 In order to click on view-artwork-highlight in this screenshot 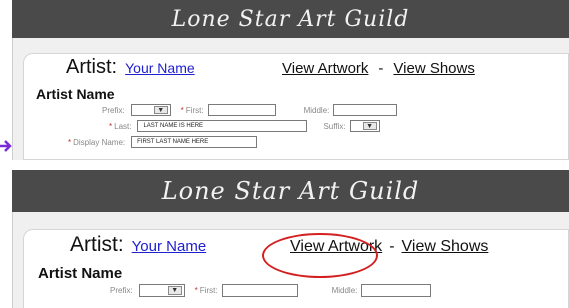, I will do `click(320, 255)`.